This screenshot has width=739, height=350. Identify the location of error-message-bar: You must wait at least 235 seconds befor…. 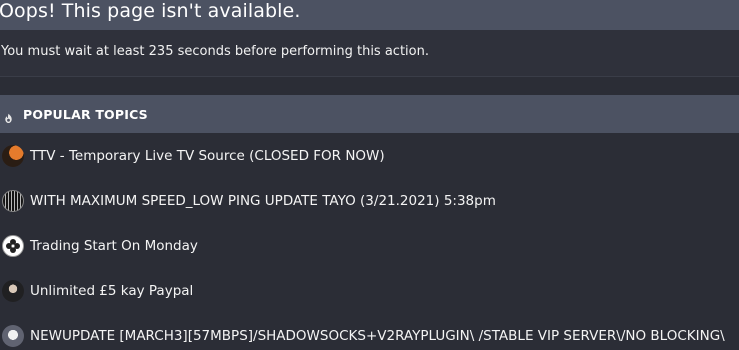
(369, 53).